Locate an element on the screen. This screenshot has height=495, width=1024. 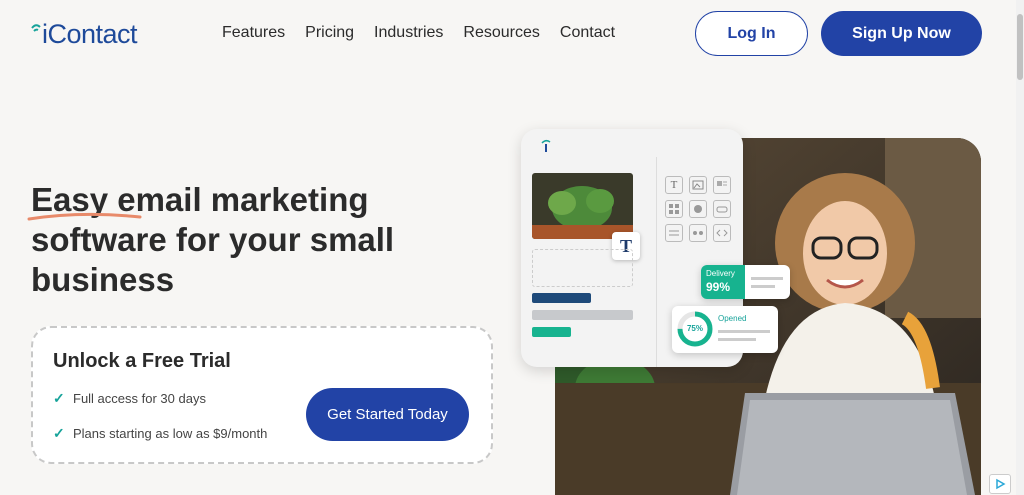
title-underline-decoration is located at coordinates (84, 216).